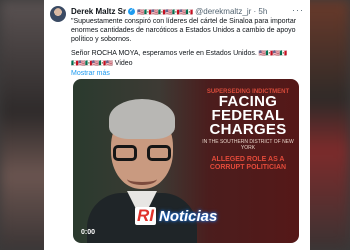 The image size is (350, 250). What do you see at coordinates (88, 232) in the screenshot?
I see `video-timestamp: 0:00` at bounding box center [88, 232].